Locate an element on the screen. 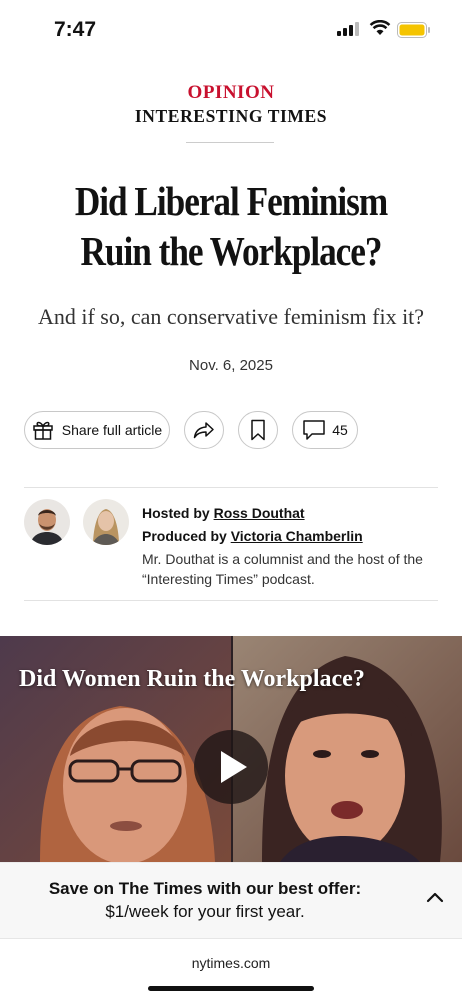  save-bookmark-button is located at coordinates (258, 430).